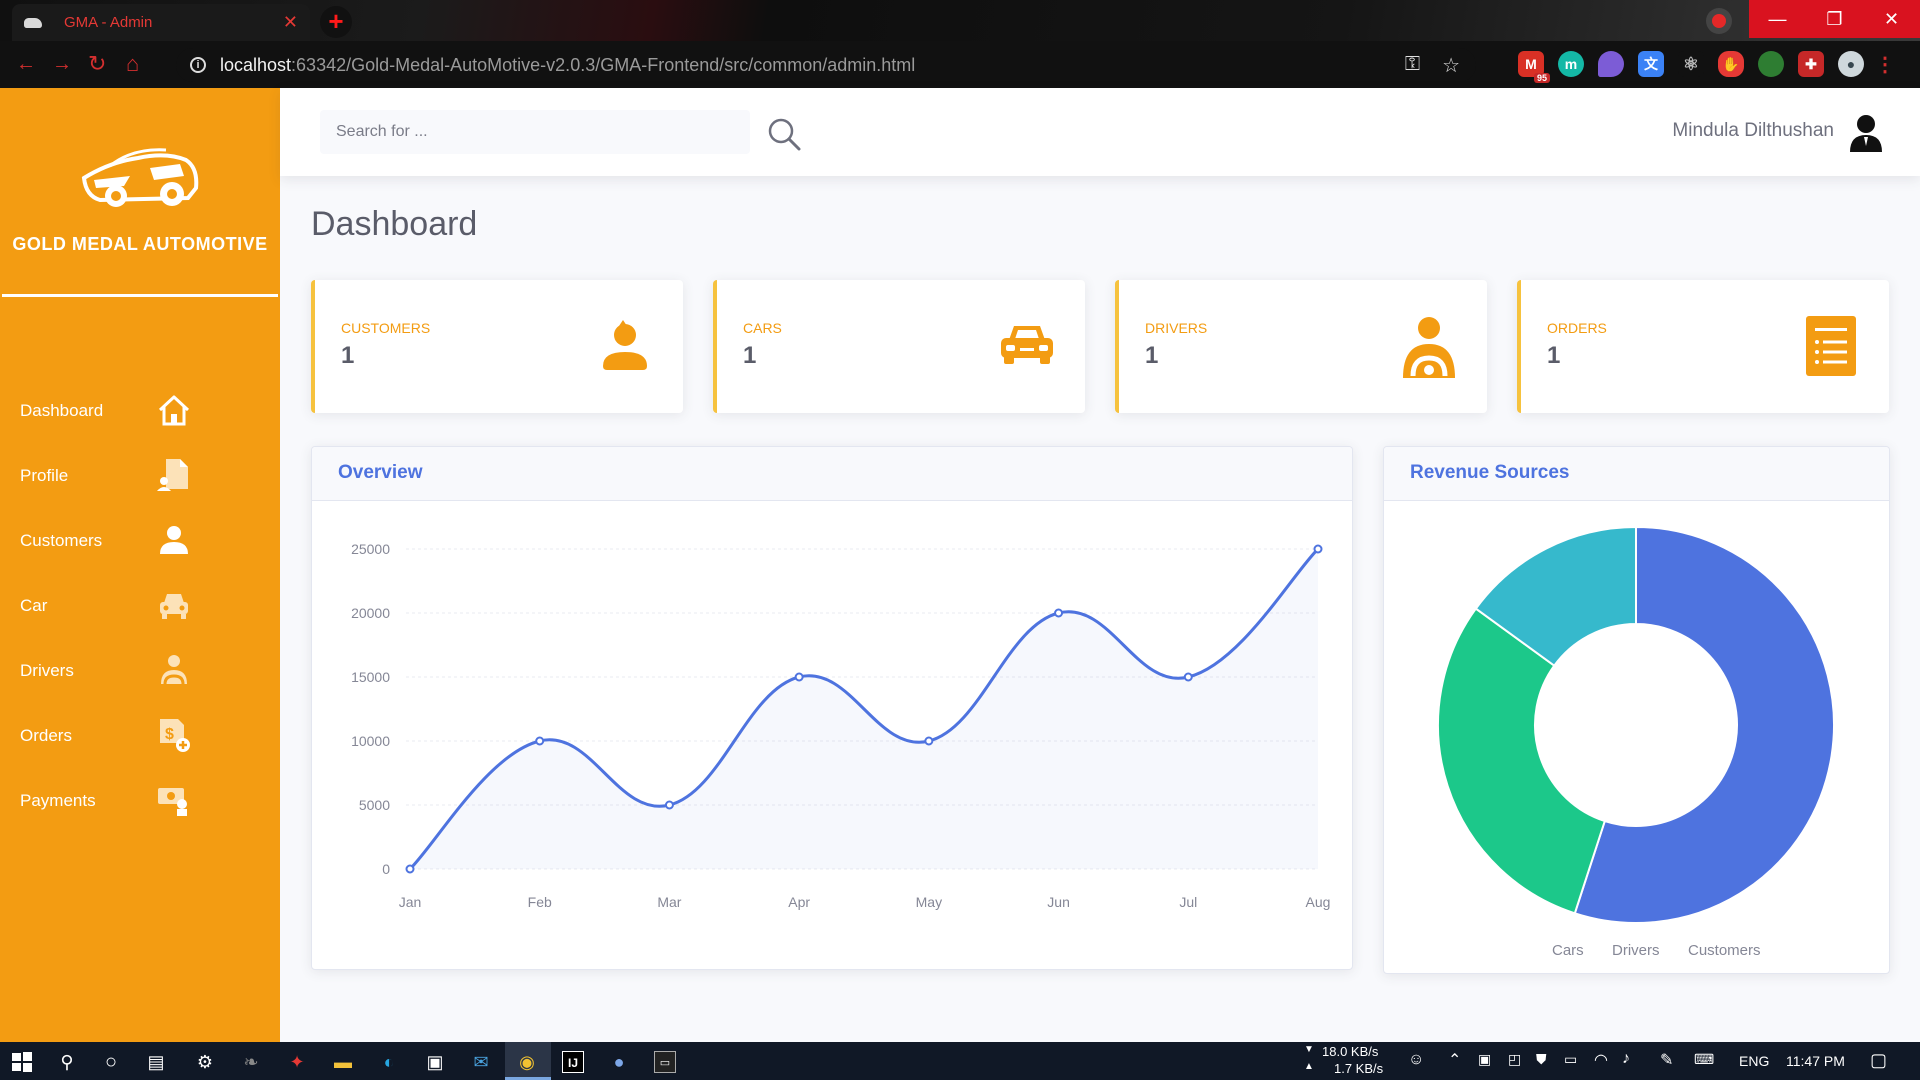 This screenshot has height=1080, width=1920. Describe the element at coordinates (1301, 346) in the screenshot. I see `drivers-card: Drivers 1` at that location.